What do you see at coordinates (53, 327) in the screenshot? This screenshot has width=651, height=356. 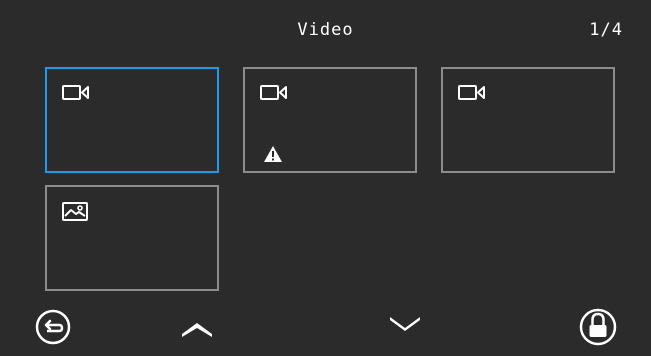 I see `back-icon` at bounding box center [53, 327].